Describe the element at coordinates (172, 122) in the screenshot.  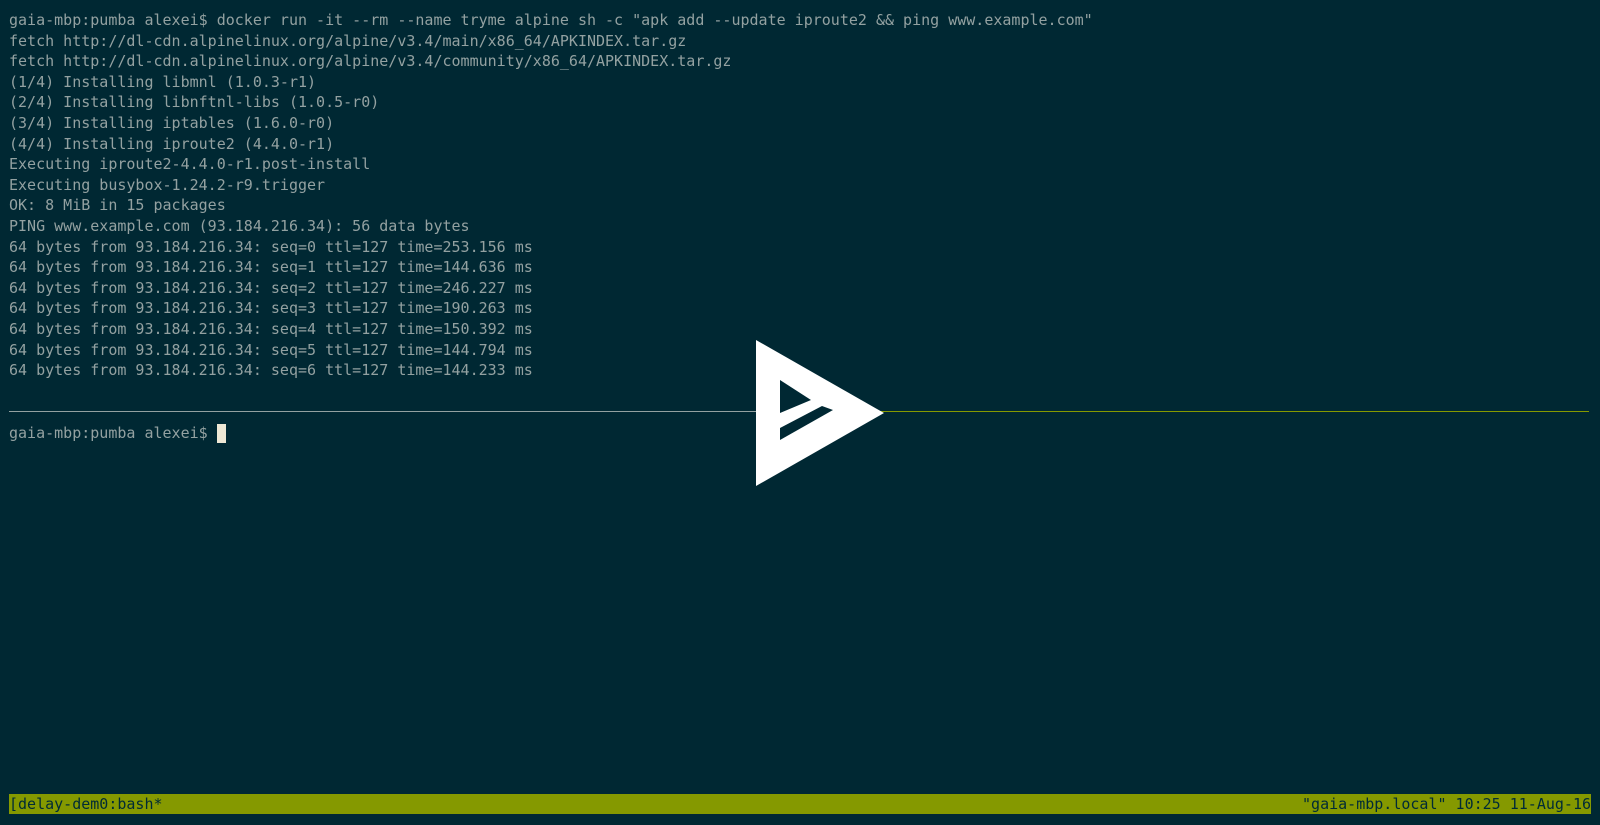
I see `terminal-line: (3/4) Installing iptables (1.6.0-r0)` at that location.